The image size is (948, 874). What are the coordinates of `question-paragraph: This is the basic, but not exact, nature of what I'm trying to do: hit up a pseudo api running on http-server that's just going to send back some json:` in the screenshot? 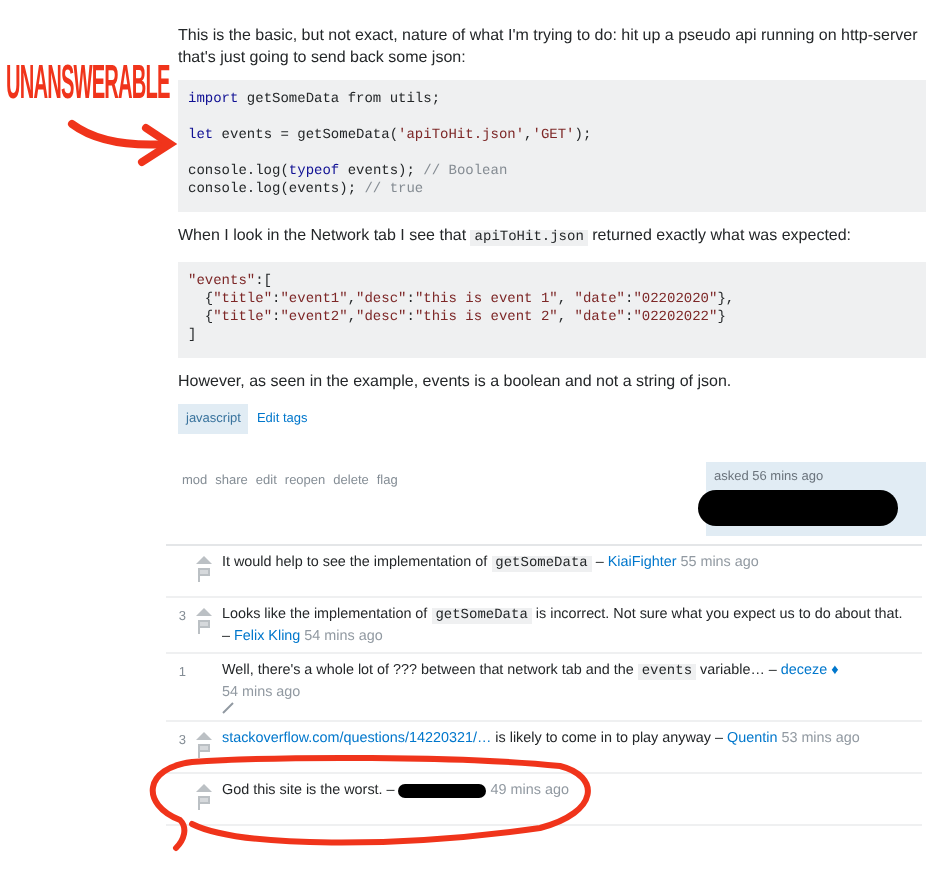 It's located at (549, 46).